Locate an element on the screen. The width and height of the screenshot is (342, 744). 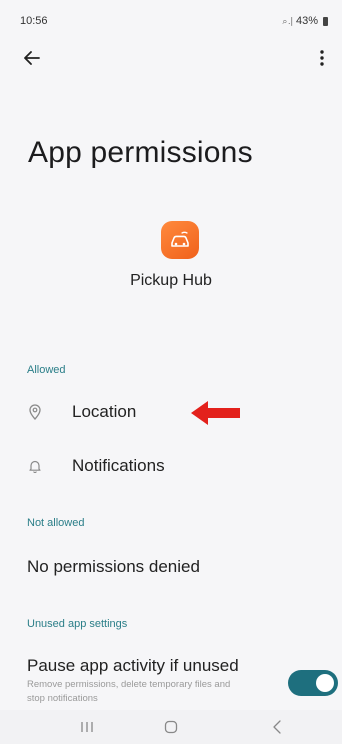
back-button is located at coordinates (32, 58).